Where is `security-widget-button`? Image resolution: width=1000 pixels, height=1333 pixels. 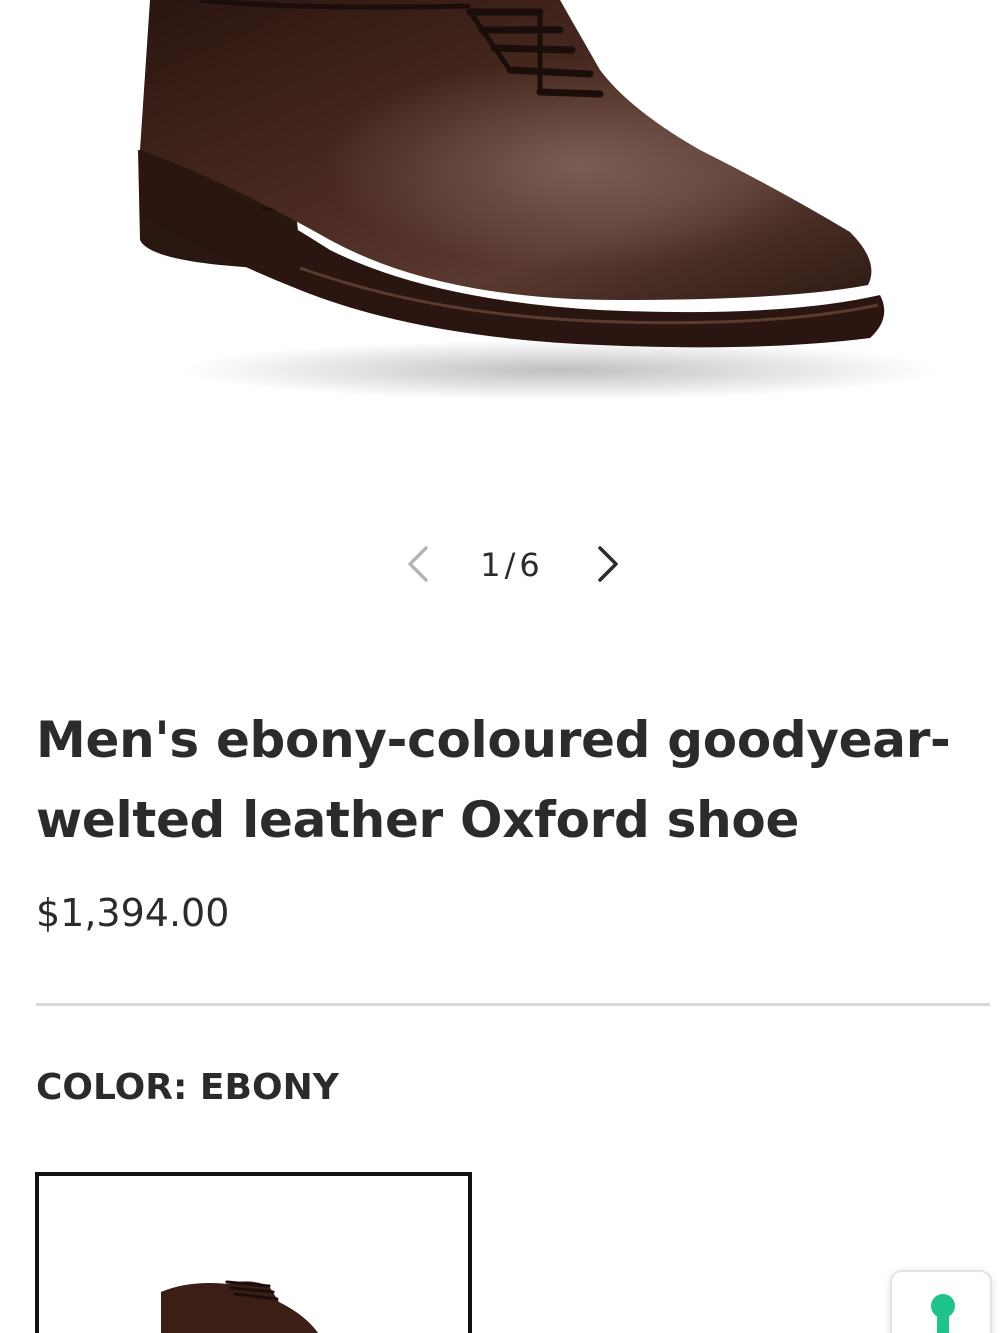 security-widget-button is located at coordinates (941, 1301).